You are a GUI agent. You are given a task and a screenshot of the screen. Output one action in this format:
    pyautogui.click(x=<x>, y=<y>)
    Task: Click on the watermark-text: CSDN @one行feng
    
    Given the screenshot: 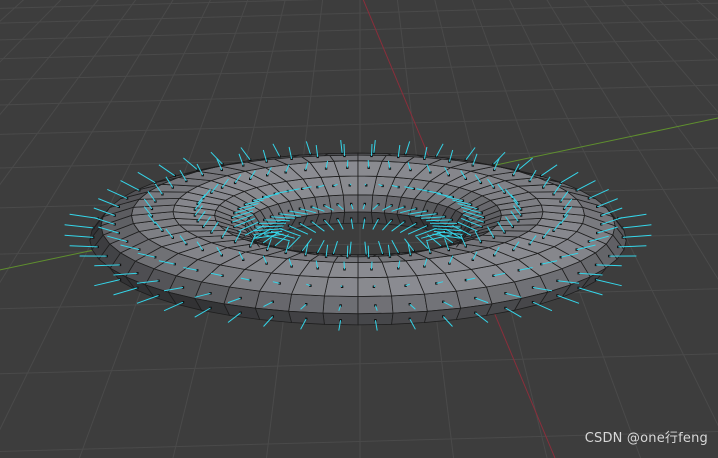 What is the action you would take?
    pyautogui.click(x=646, y=438)
    